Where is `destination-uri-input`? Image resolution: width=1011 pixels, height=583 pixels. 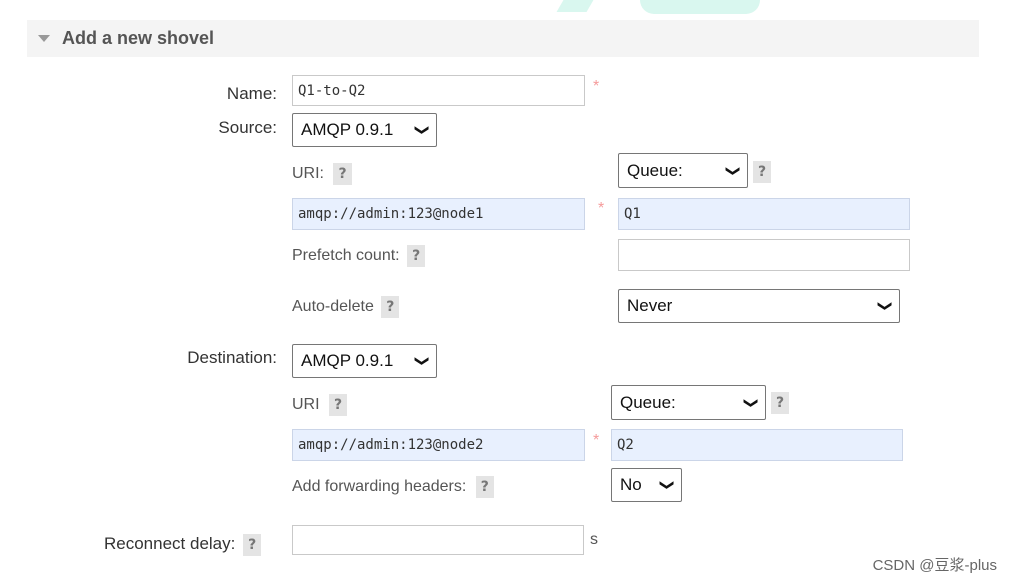 destination-uri-input is located at coordinates (438, 445).